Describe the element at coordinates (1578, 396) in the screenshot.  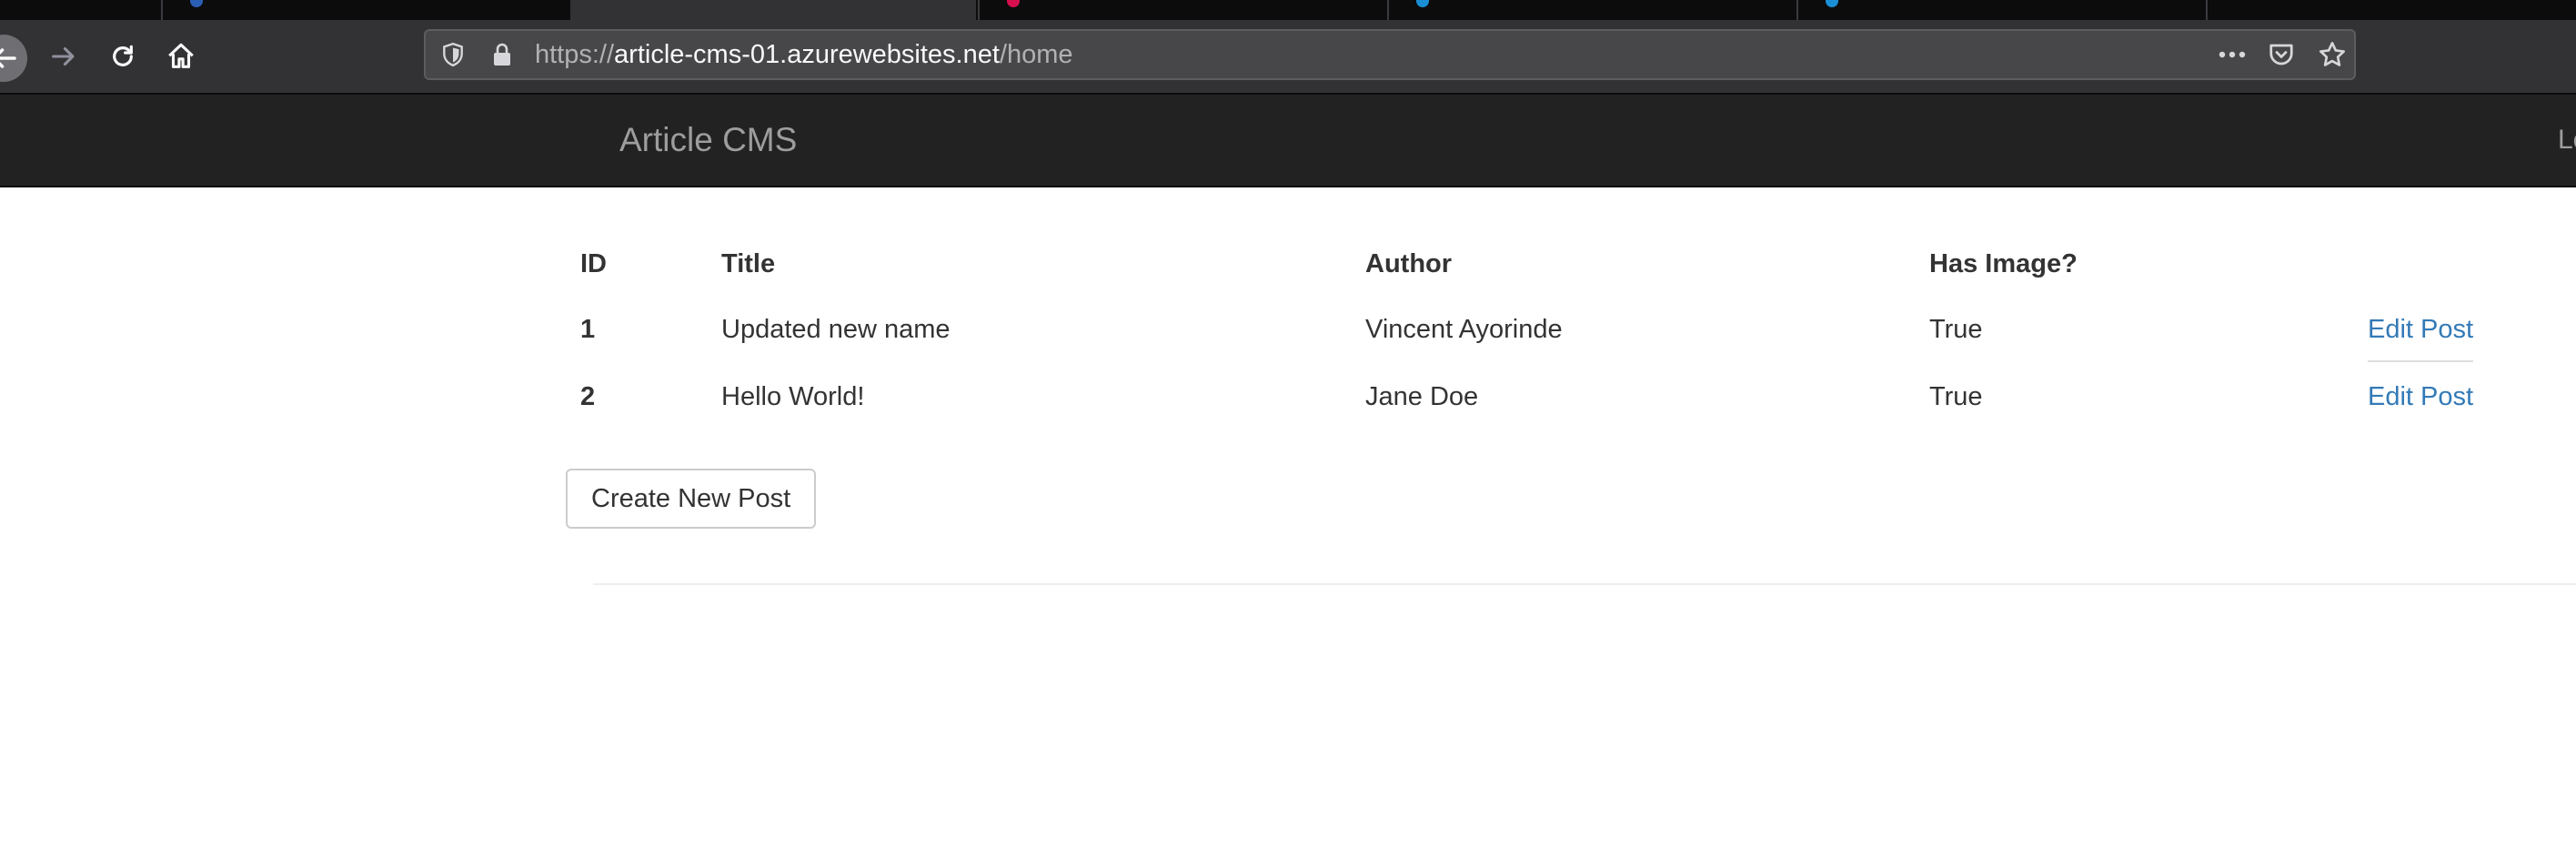
I see `table-row: 2 Hello World! Jane Doe True Edit Post` at that location.